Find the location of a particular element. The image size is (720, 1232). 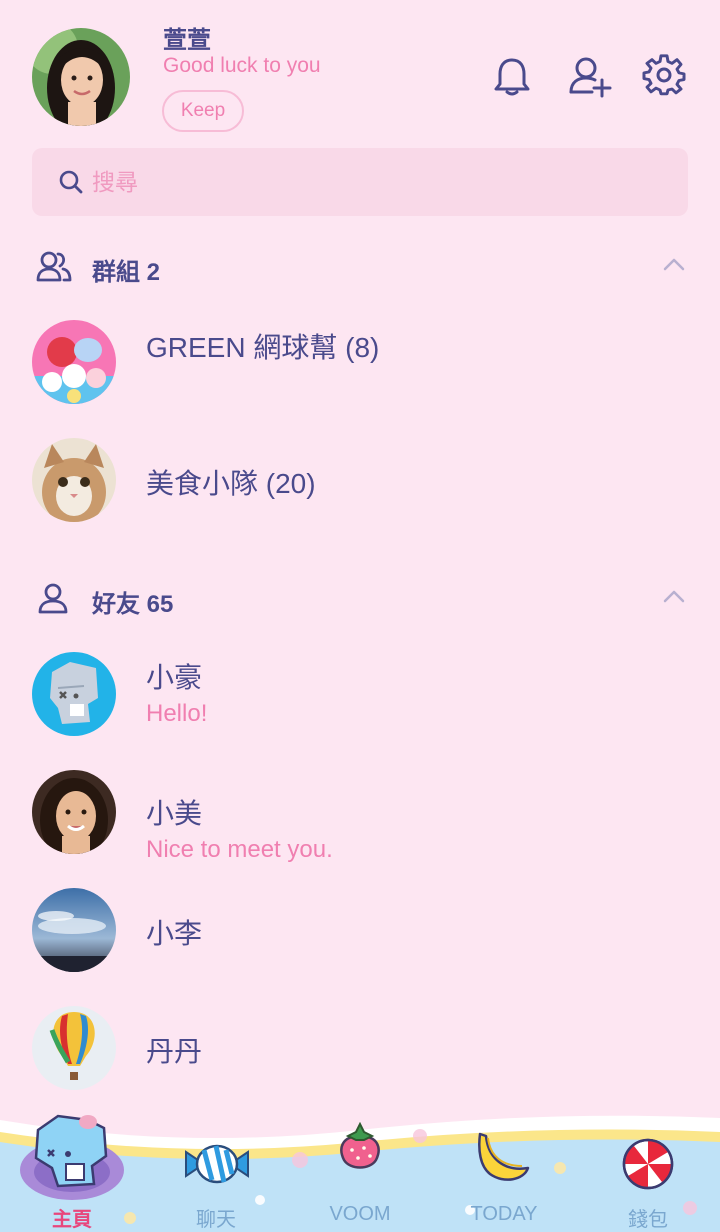

gear-icon is located at coordinates (664, 76).